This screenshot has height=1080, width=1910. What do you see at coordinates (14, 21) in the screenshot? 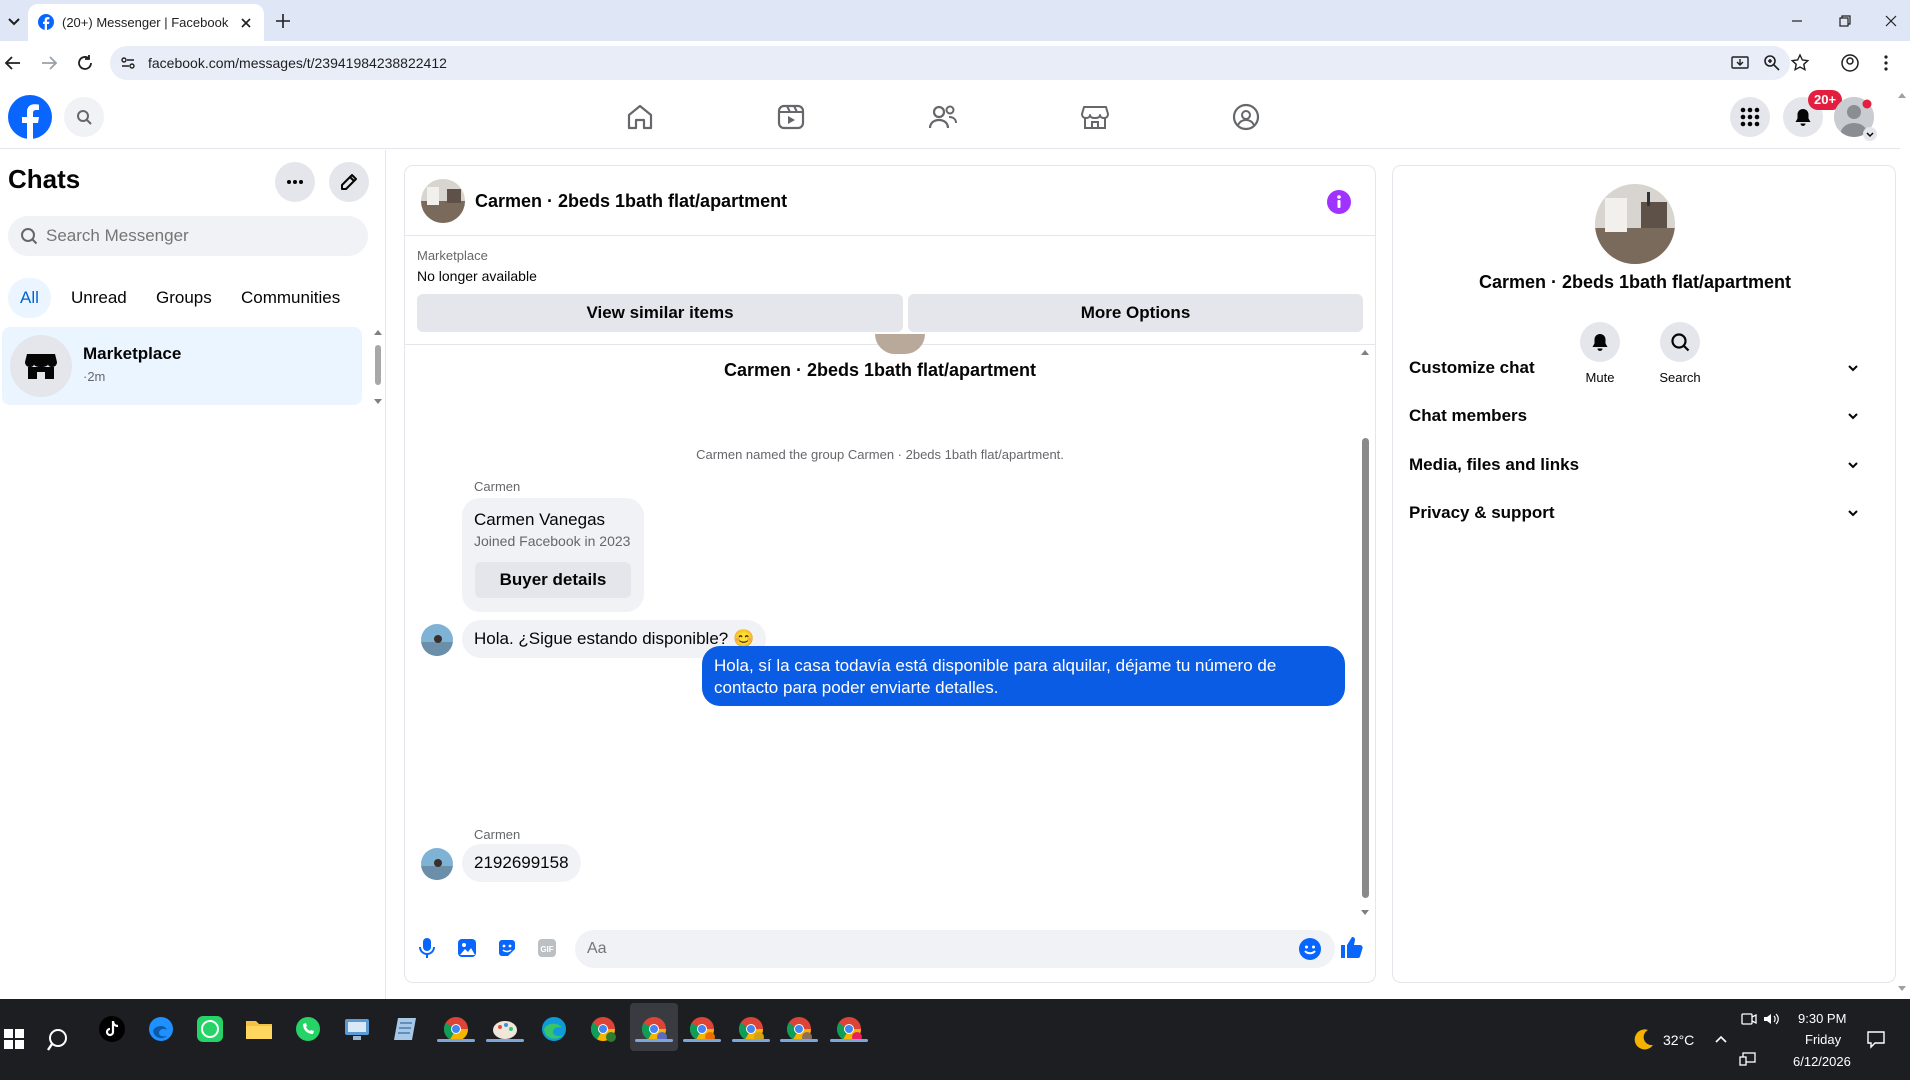
I see `tab-search-chevron-icon` at bounding box center [14, 21].